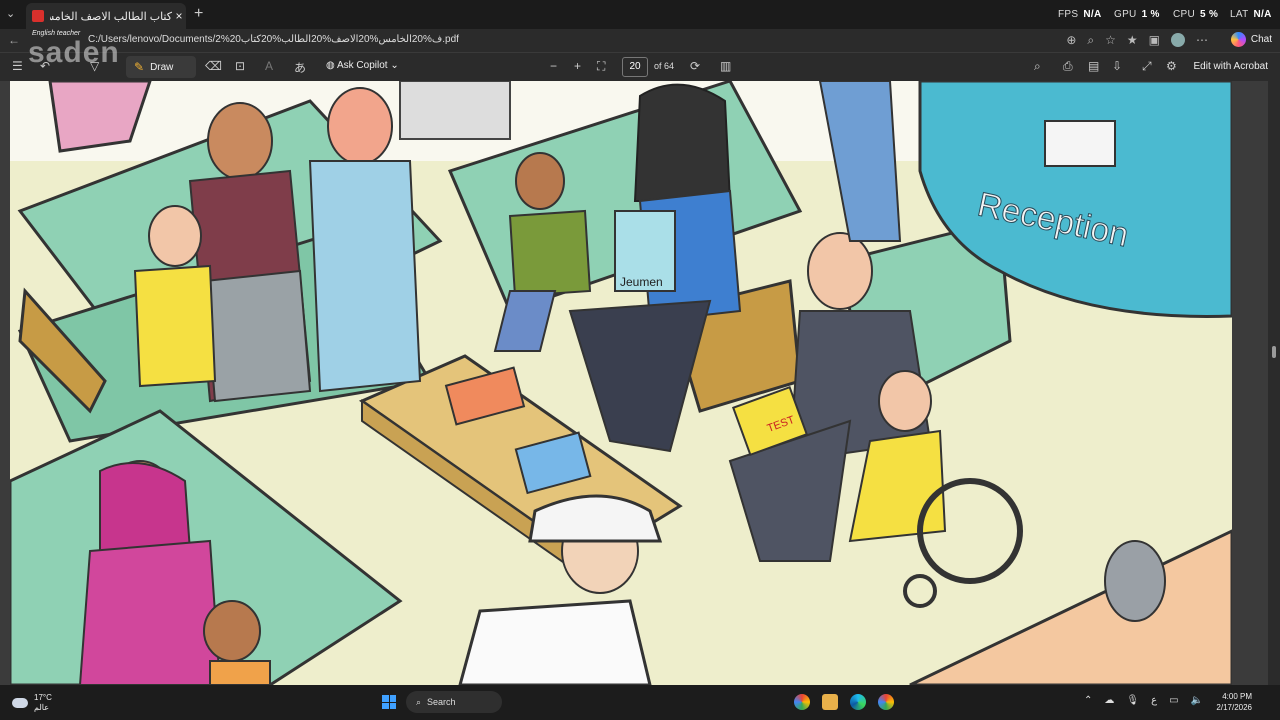 This screenshot has height=720, width=1280. What do you see at coordinates (1110, 40) in the screenshot?
I see `favorite-star-icon: ☆` at bounding box center [1110, 40].